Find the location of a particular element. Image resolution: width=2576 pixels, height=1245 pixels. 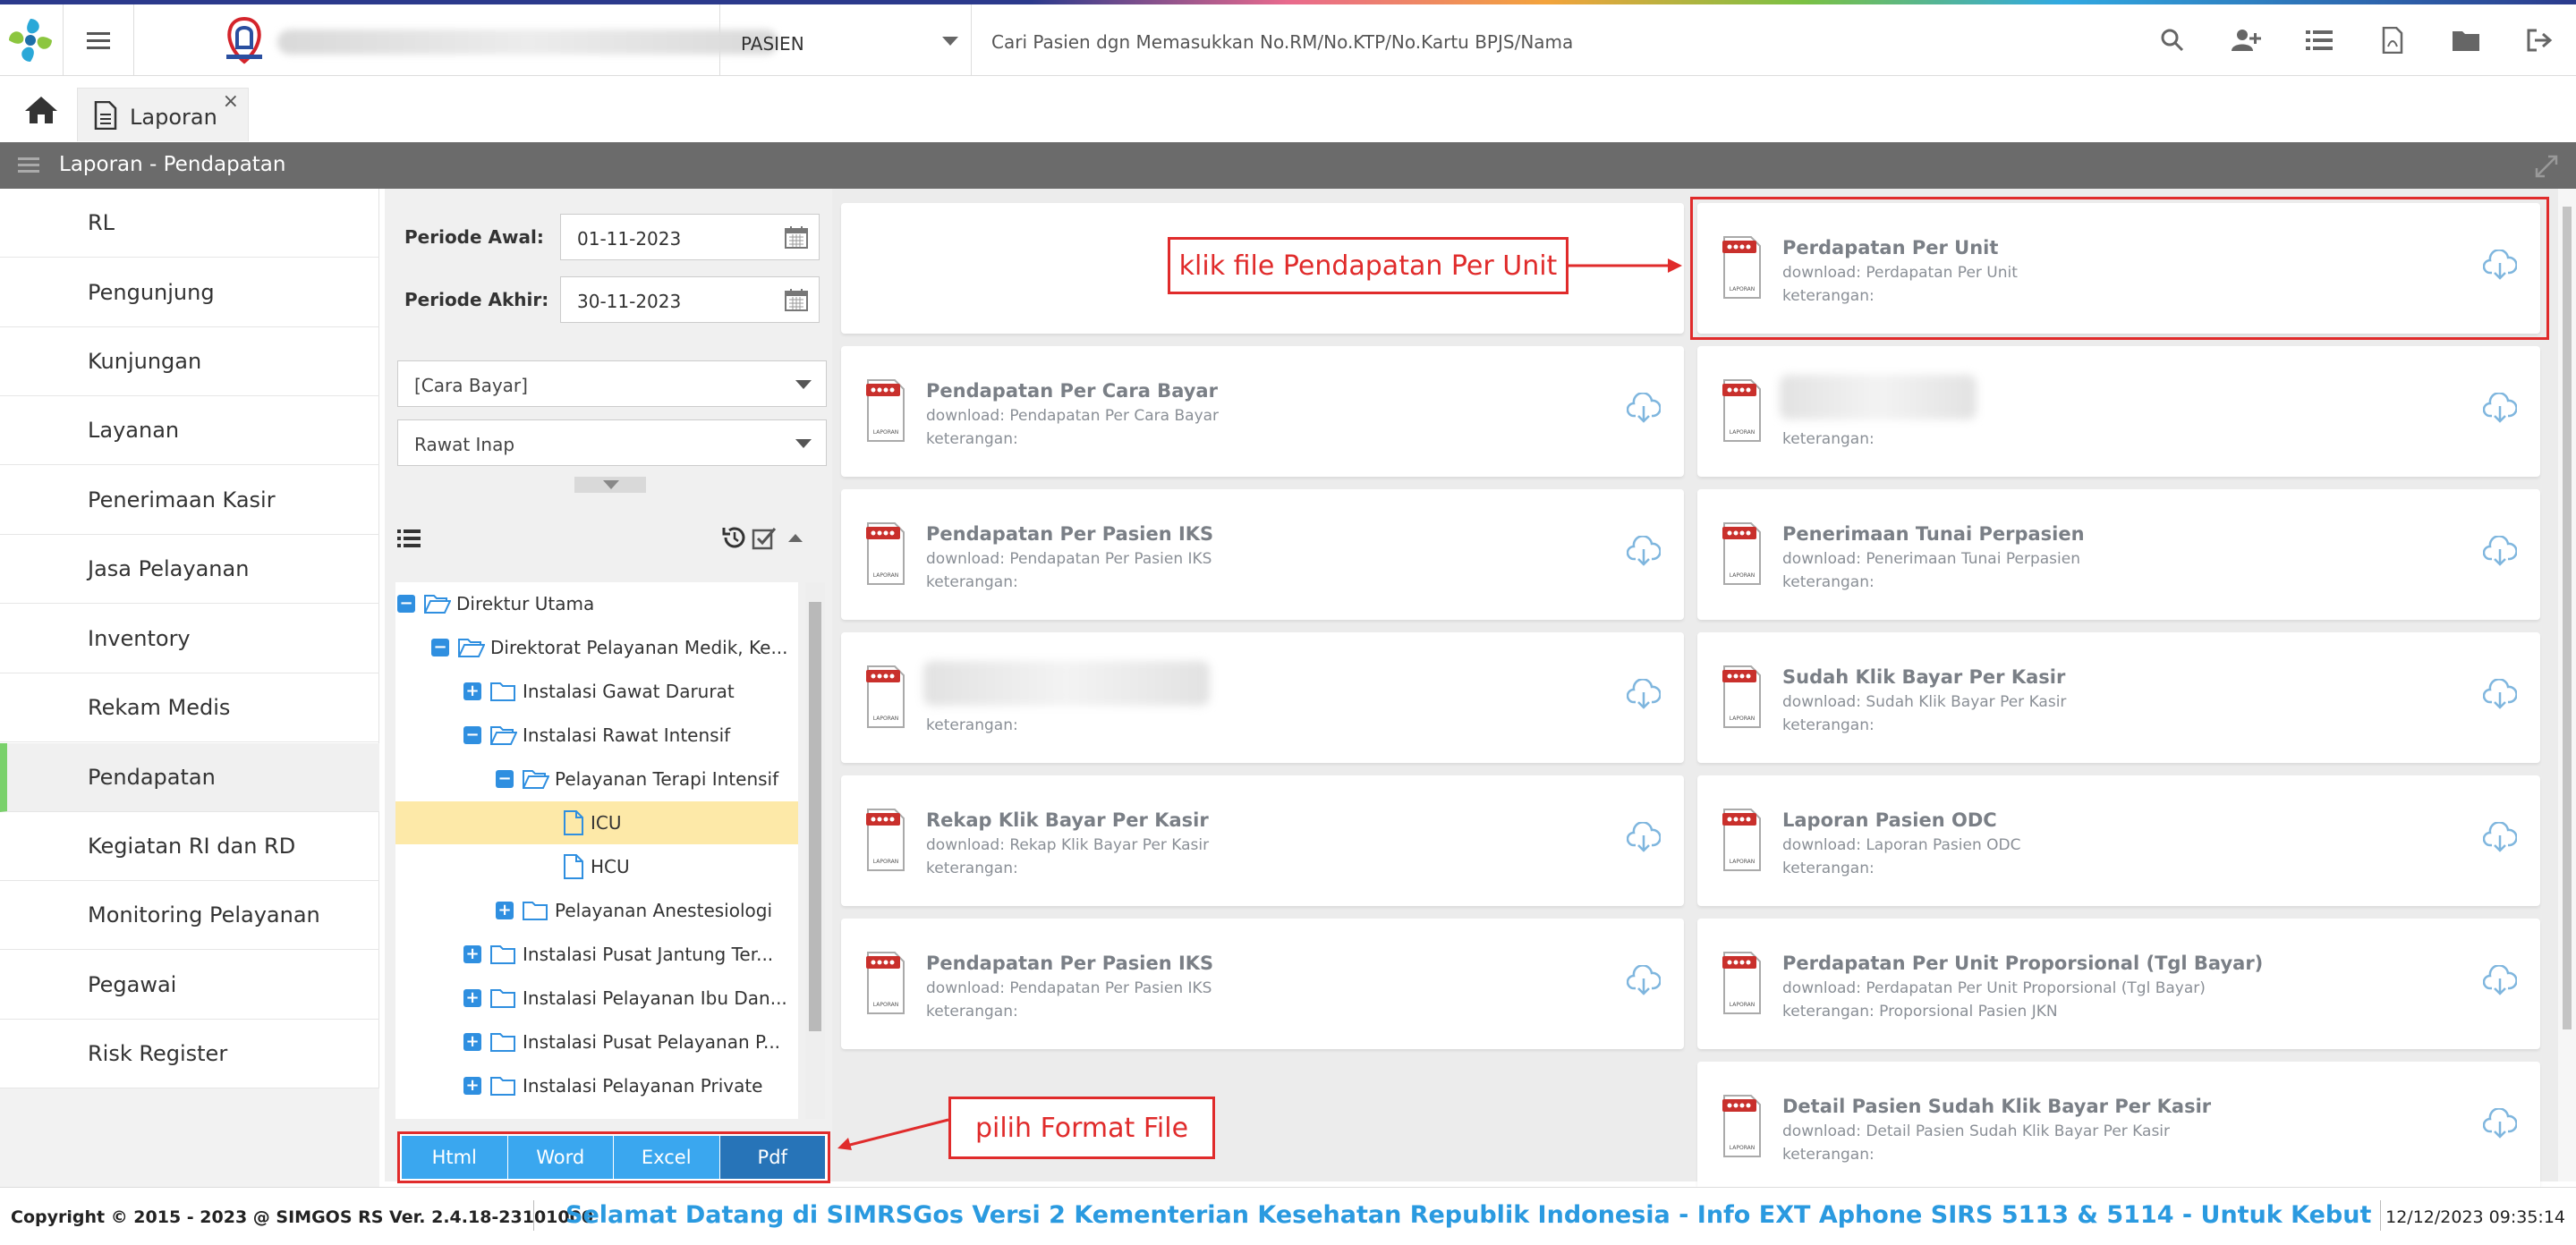

tree-node-label: Instalasi Gawat Darurat is located at coordinates (629, 691).